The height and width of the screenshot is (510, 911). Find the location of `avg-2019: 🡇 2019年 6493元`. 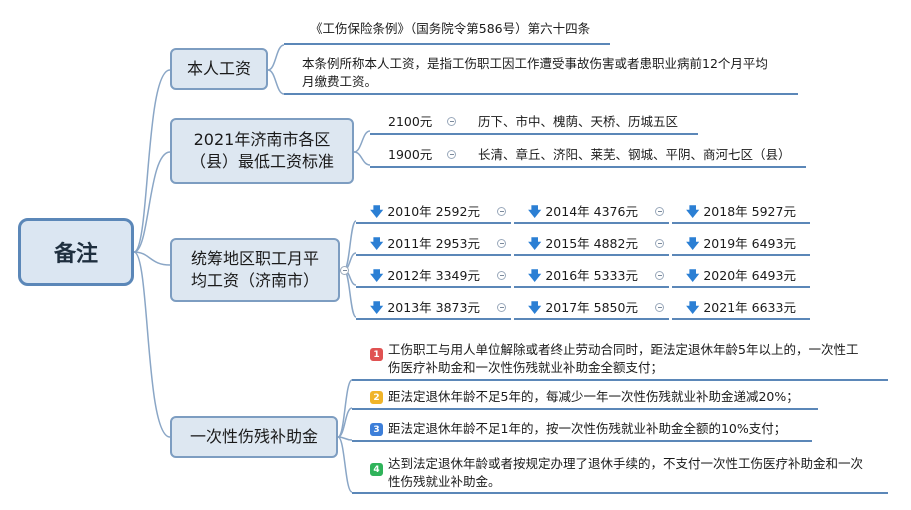

avg-2019: 🡇 2019年 6493元 is located at coordinates (741, 244).